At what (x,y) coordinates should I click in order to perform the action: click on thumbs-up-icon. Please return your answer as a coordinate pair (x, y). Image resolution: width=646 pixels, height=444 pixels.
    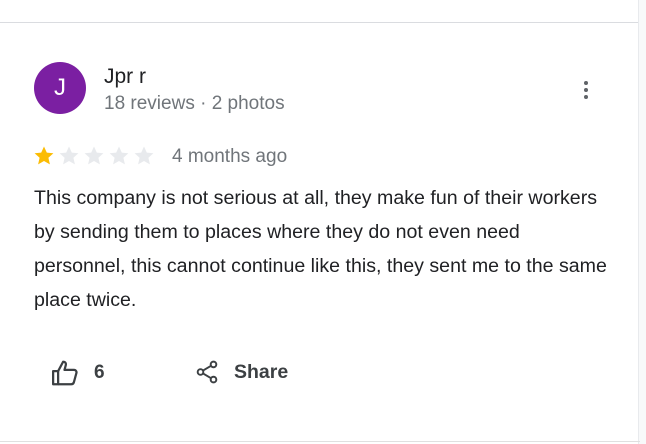
    Looking at the image, I should click on (65, 373).